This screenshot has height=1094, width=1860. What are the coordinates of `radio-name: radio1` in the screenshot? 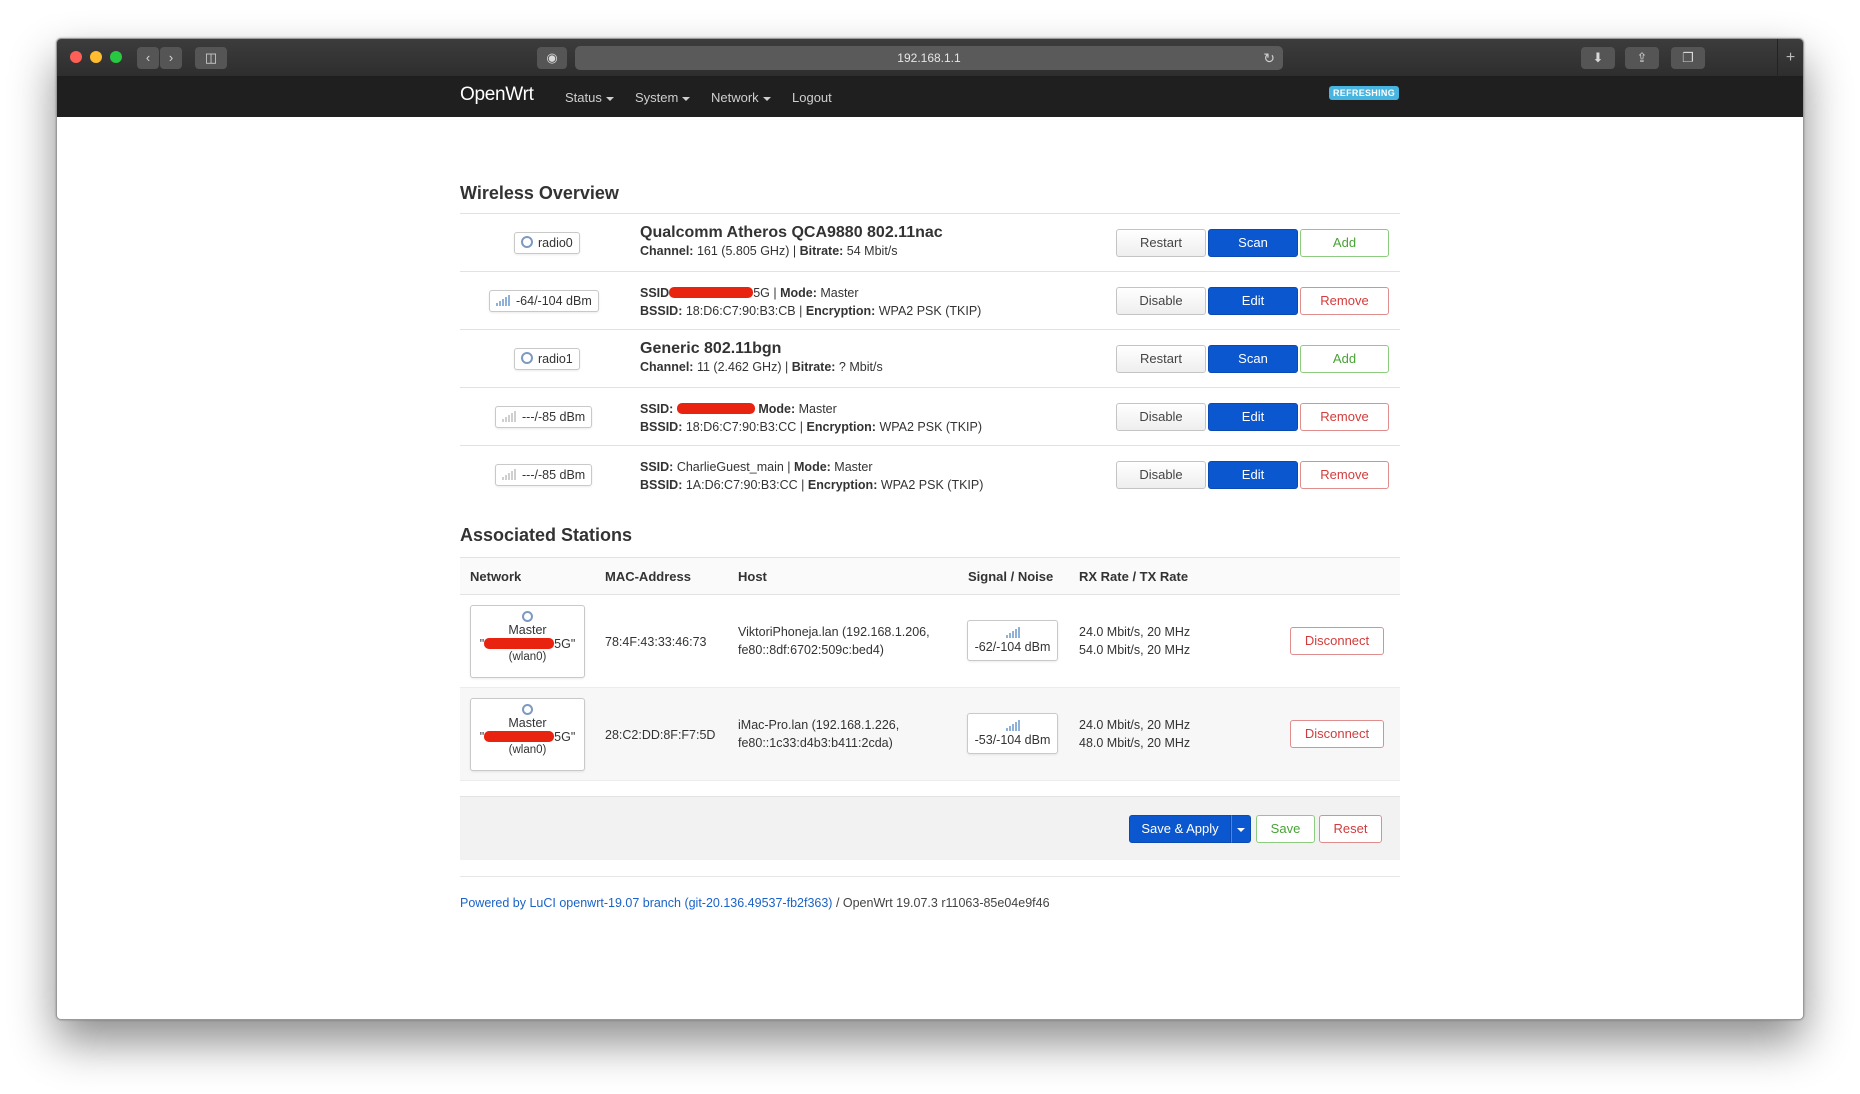 It's located at (555, 359).